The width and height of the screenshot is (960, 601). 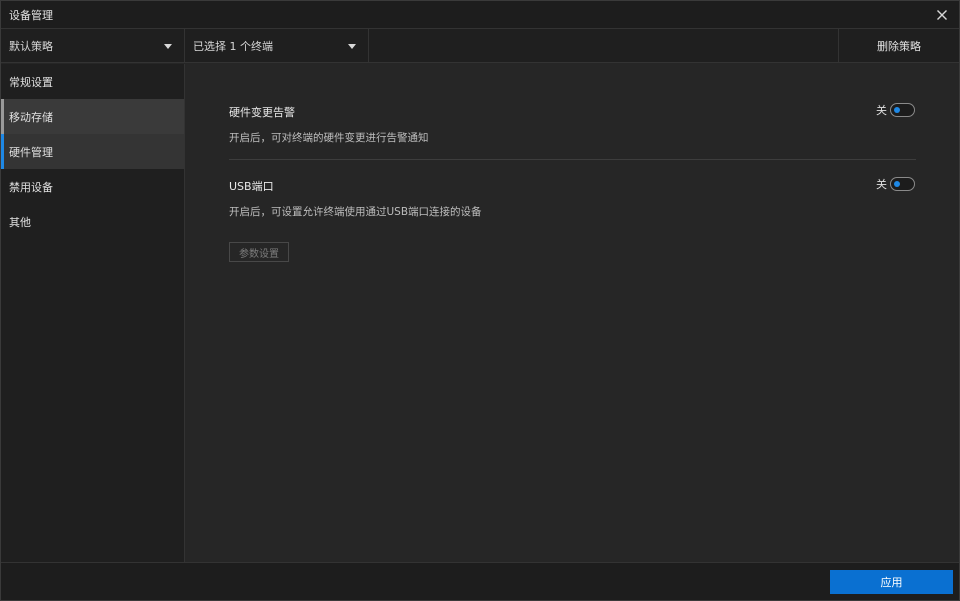 What do you see at coordinates (480, 46) in the screenshot?
I see `toolbar: 默认策略 已选择 1 个终端 删除策略` at bounding box center [480, 46].